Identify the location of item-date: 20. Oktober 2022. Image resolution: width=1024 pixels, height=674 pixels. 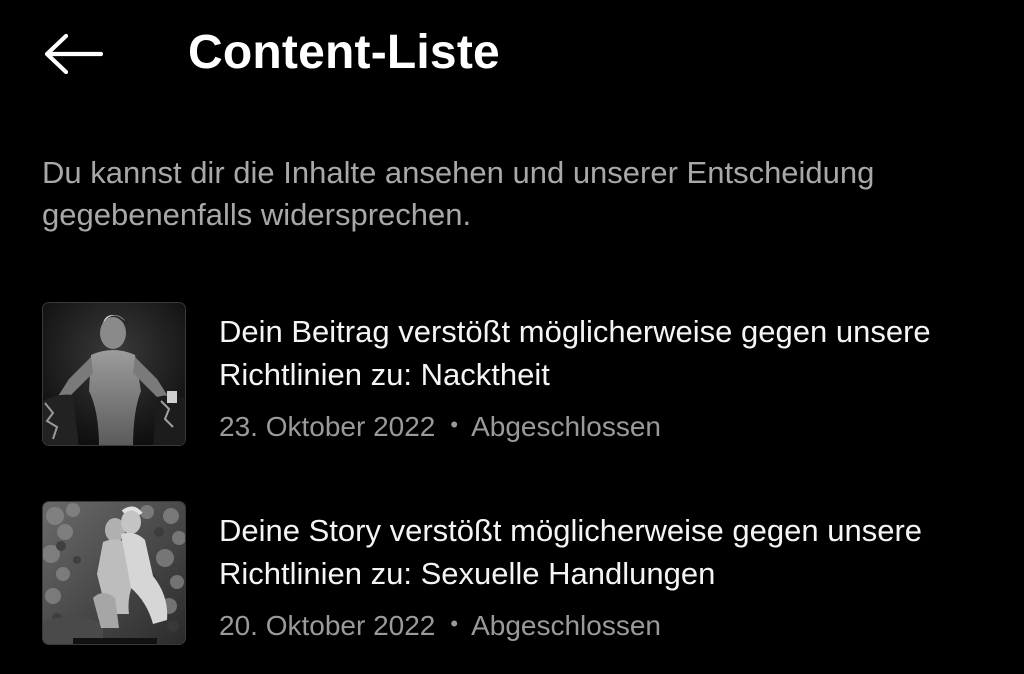
(327, 625).